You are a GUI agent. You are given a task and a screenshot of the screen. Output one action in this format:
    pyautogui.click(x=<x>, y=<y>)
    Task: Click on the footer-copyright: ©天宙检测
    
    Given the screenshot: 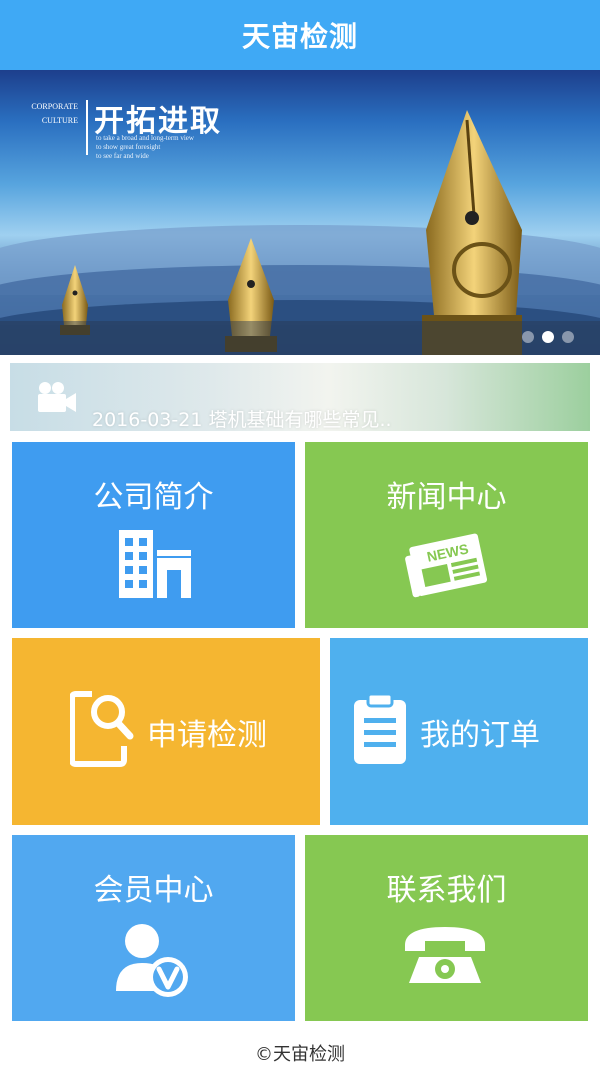 What is the action you would take?
    pyautogui.click(x=300, y=1054)
    